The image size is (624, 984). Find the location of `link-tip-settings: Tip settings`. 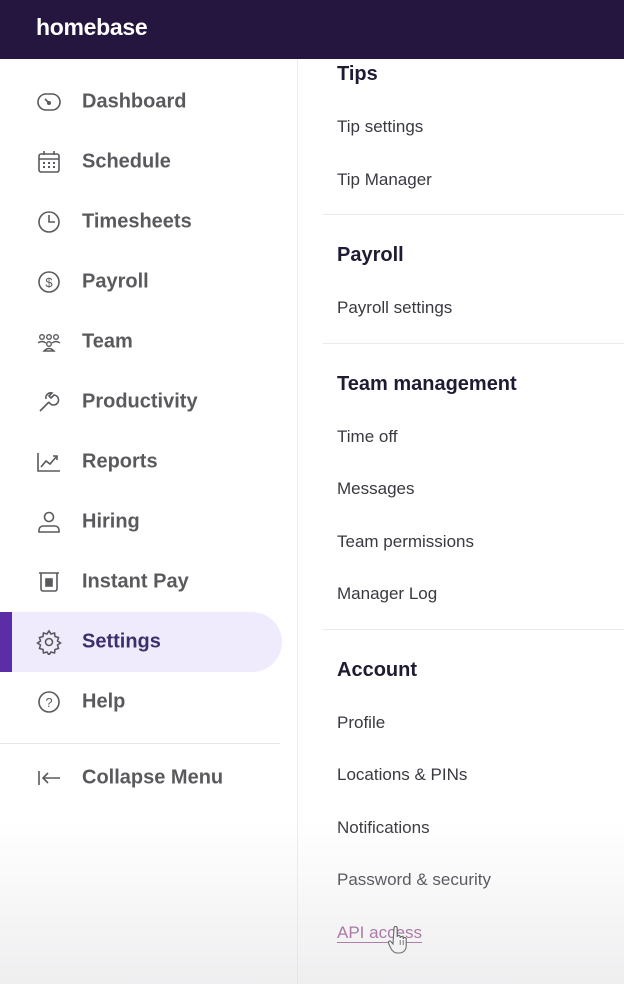

link-tip-settings: Tip settings is located at coordinates (380, 127).